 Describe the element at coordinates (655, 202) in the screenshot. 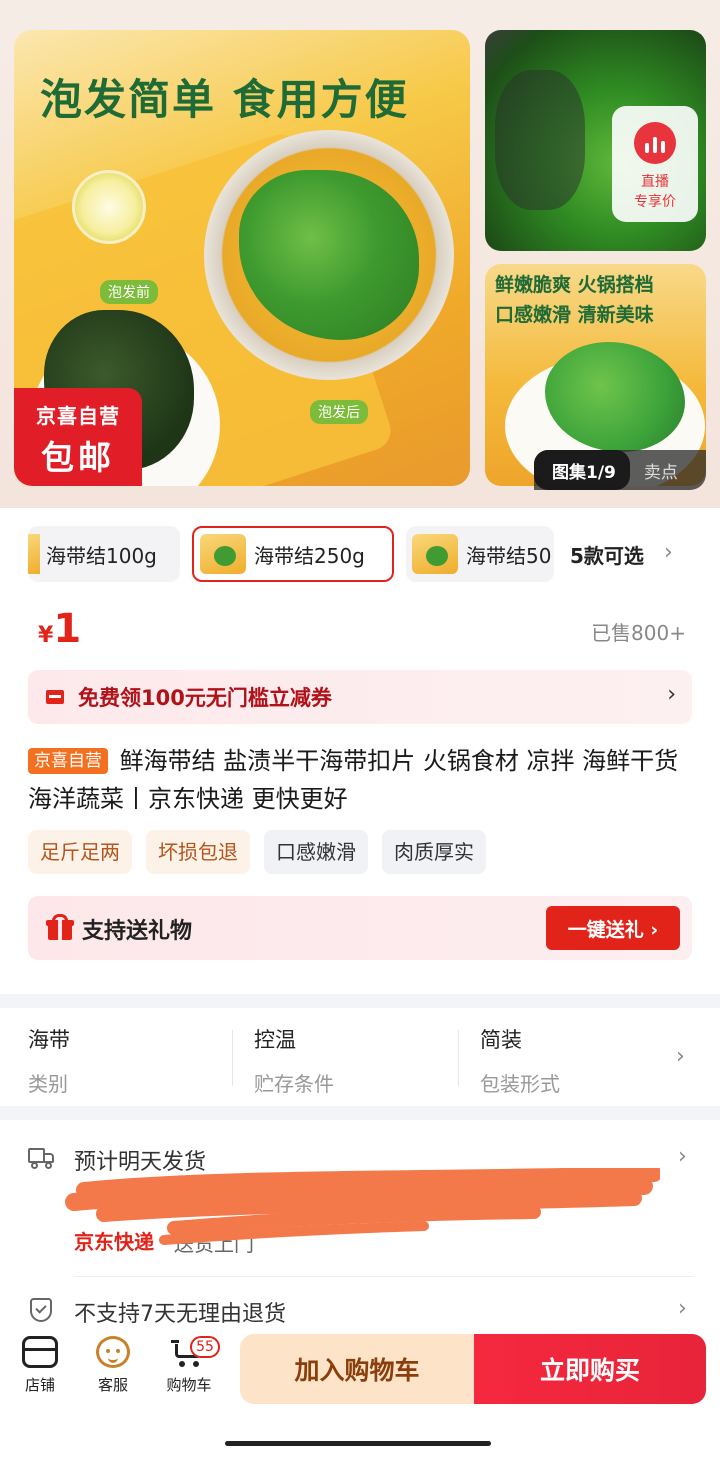

I see `live-price-label: 专享价` at that location.